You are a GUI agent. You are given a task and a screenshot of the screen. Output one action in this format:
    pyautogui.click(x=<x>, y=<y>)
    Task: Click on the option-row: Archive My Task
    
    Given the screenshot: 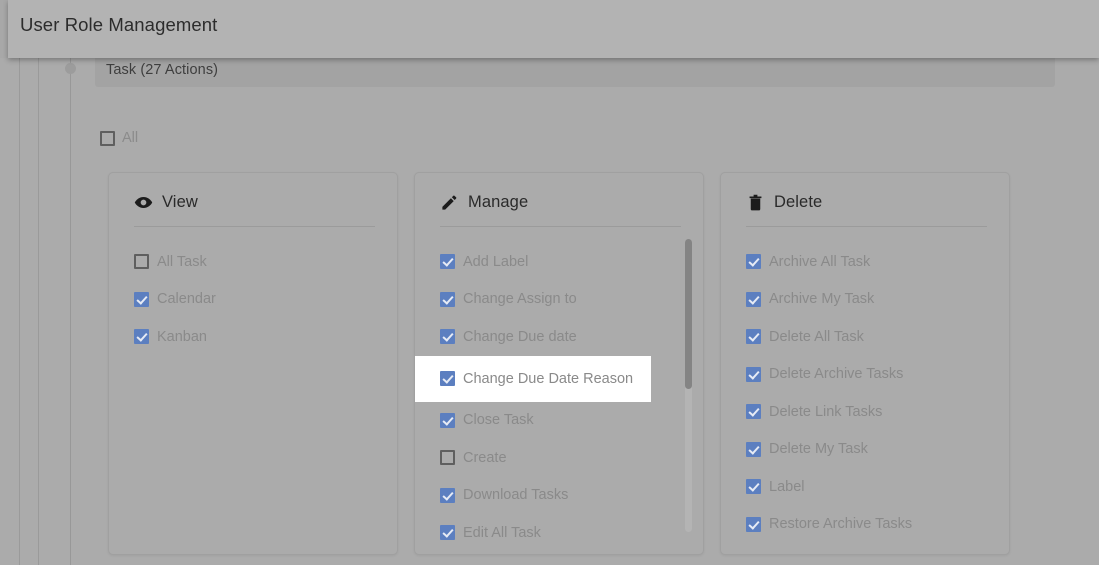 What is the action you would take?
    pyautogui.click(x=865, y=300)
    